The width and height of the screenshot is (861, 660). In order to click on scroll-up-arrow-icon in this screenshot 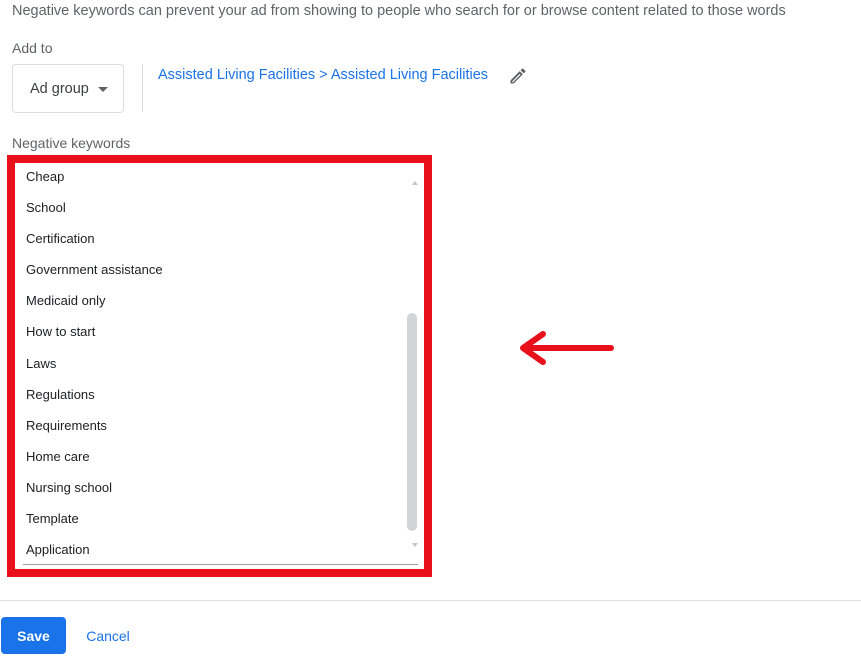, I will do `click(415, 183)`.